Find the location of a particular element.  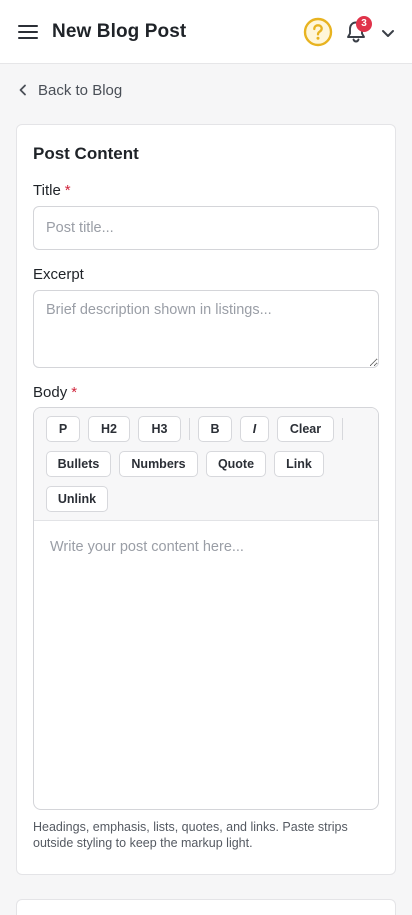

heading3-button: H3 is located at coordinates (159, 429).